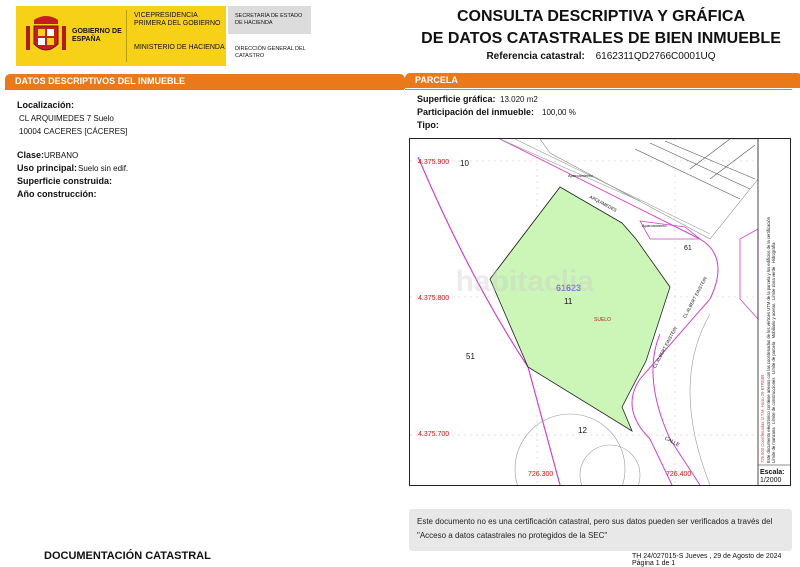  I want to click on legend-limite-parcela: Límite de parcela, so click(774, 358).